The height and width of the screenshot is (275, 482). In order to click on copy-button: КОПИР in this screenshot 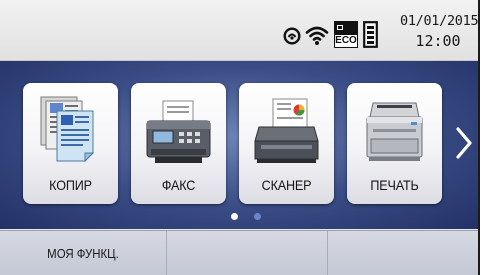, I will do `click(70, 143)`.